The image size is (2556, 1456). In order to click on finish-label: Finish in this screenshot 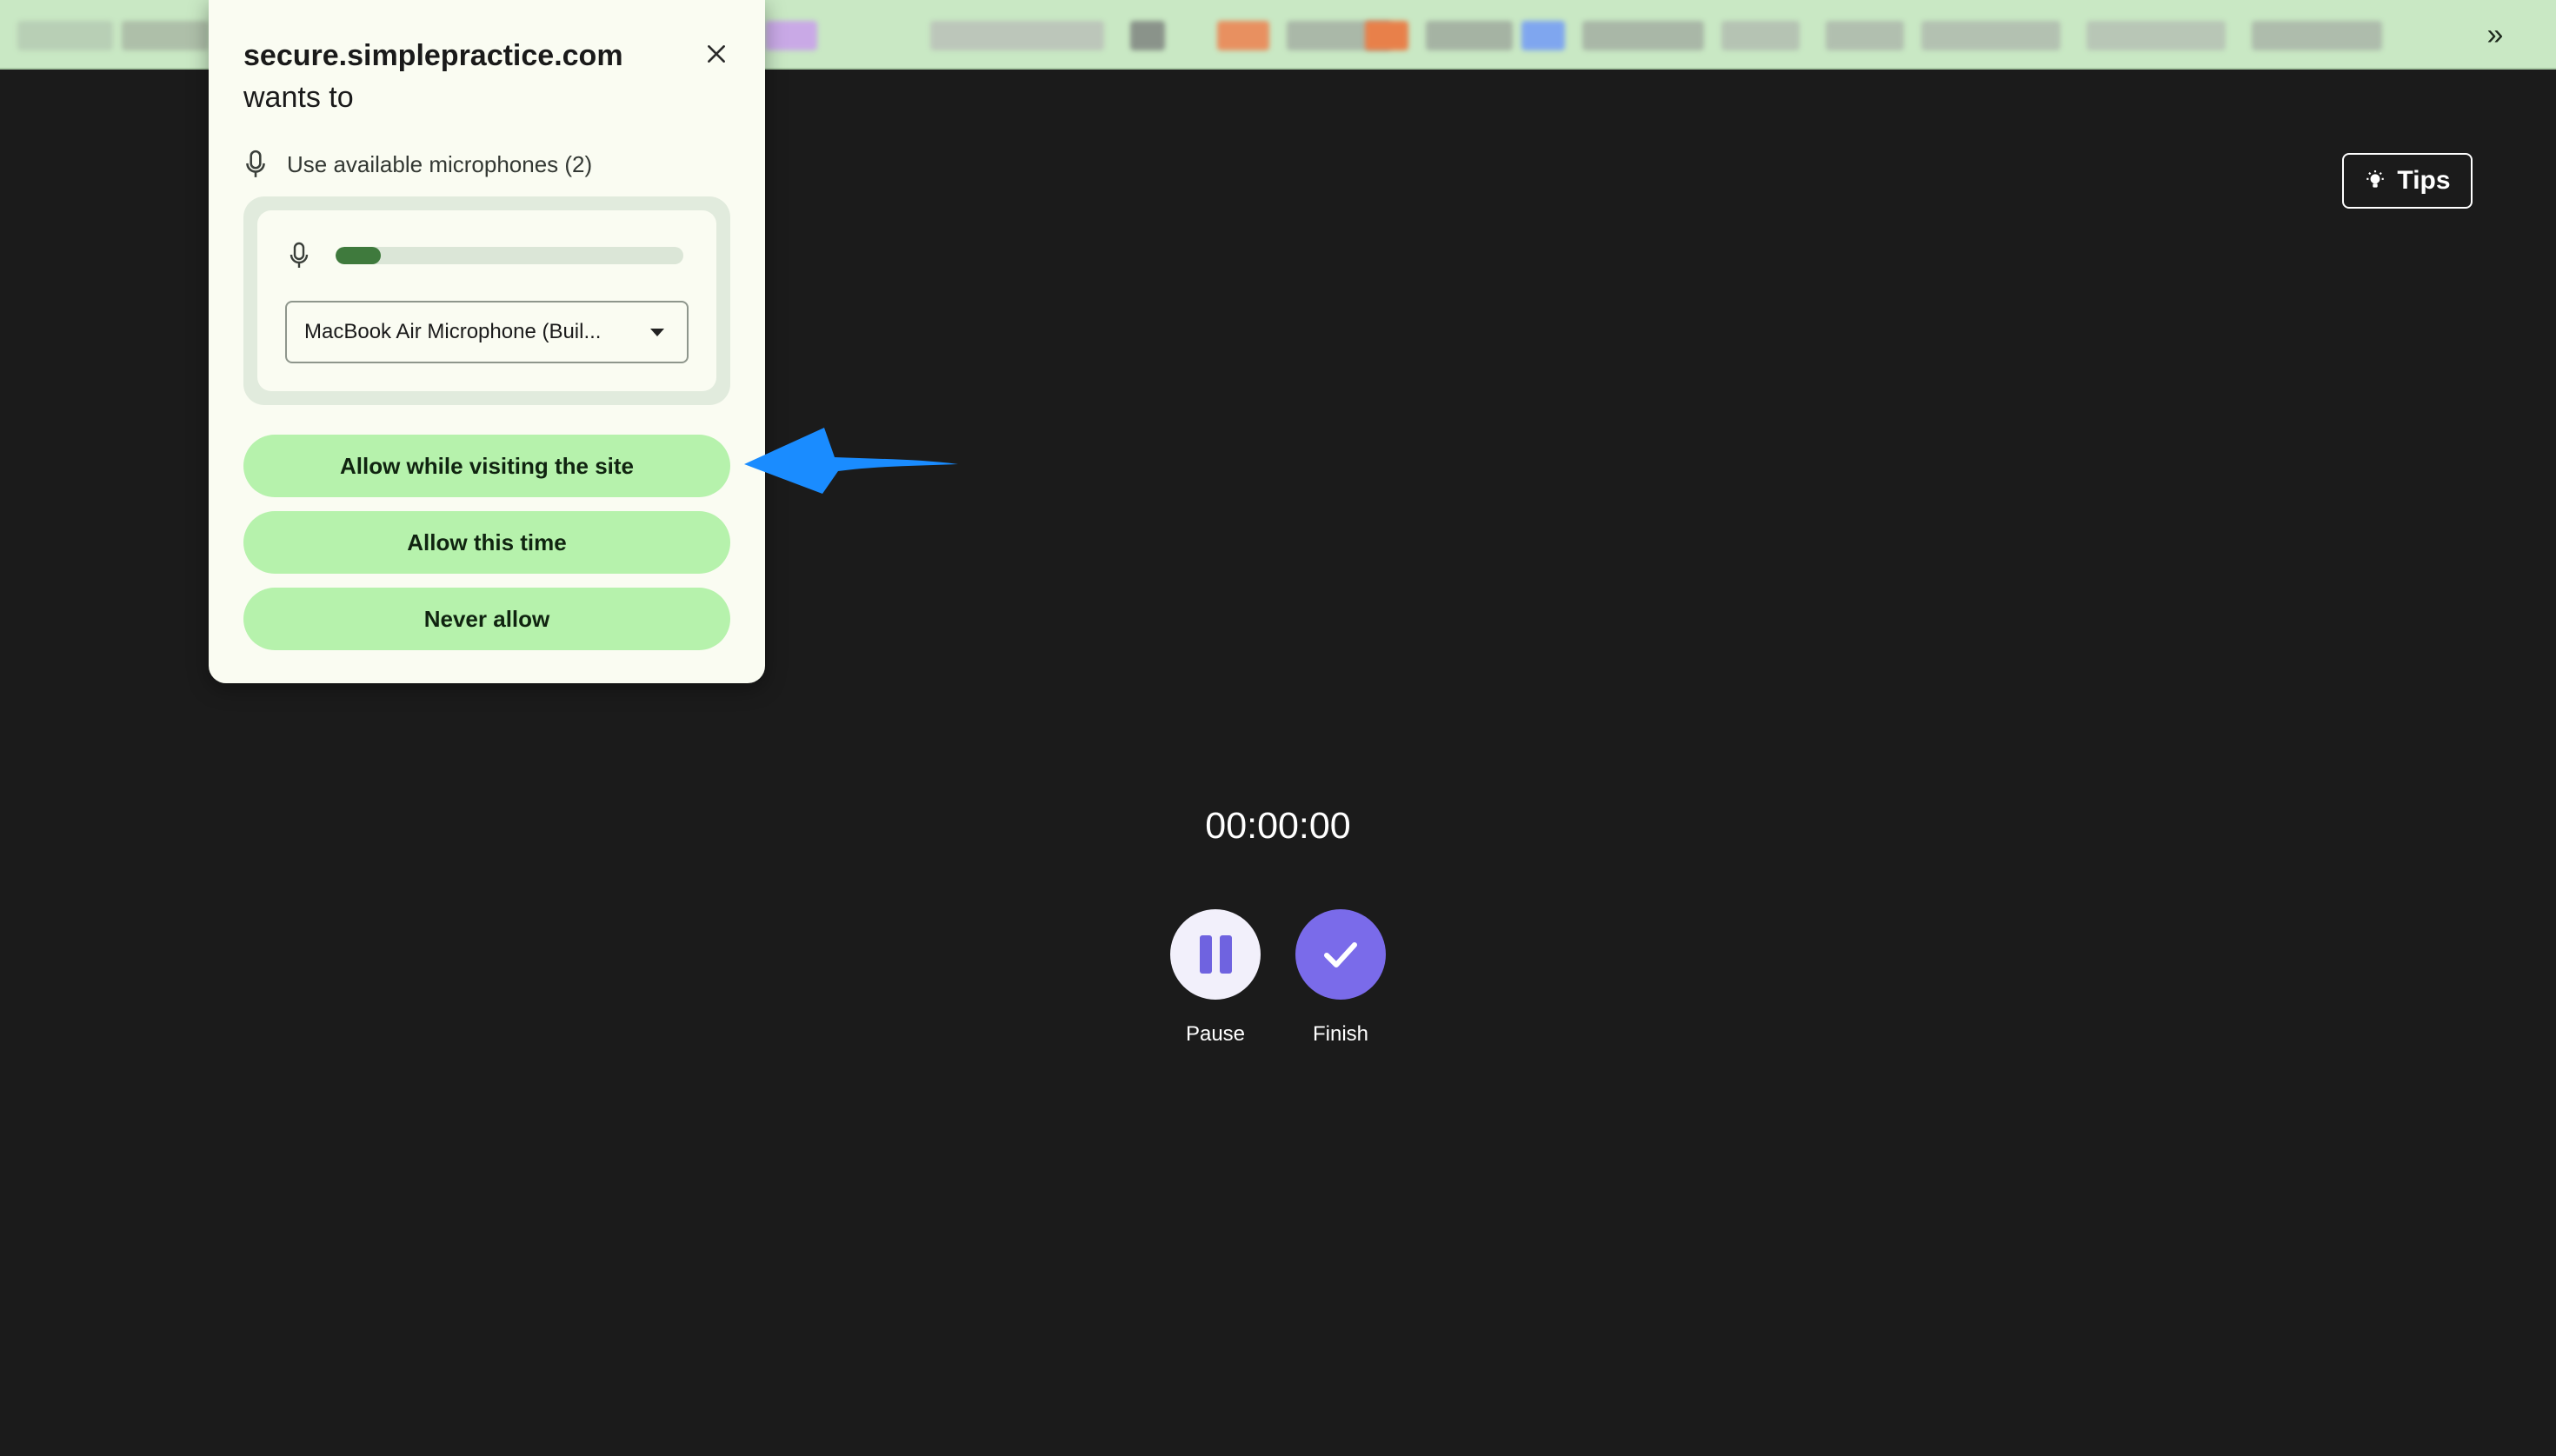, I will do `click(1340, 1034)`.